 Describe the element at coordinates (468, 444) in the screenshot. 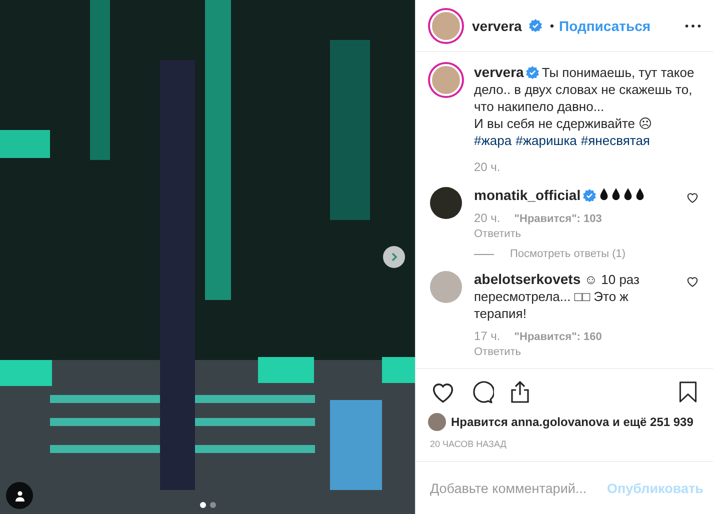

I see `post-date: 20 ЧАСОВ НАЗАД` at that location.